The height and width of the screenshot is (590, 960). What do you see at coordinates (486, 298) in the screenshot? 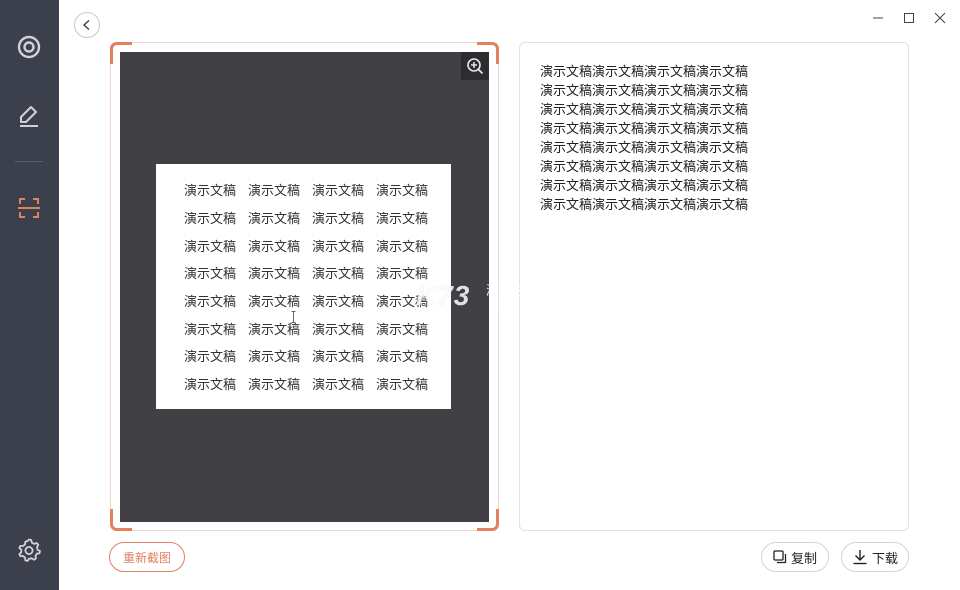
I see `watermark: K73 游戏之家 .com` at bounding box center [486, 298].